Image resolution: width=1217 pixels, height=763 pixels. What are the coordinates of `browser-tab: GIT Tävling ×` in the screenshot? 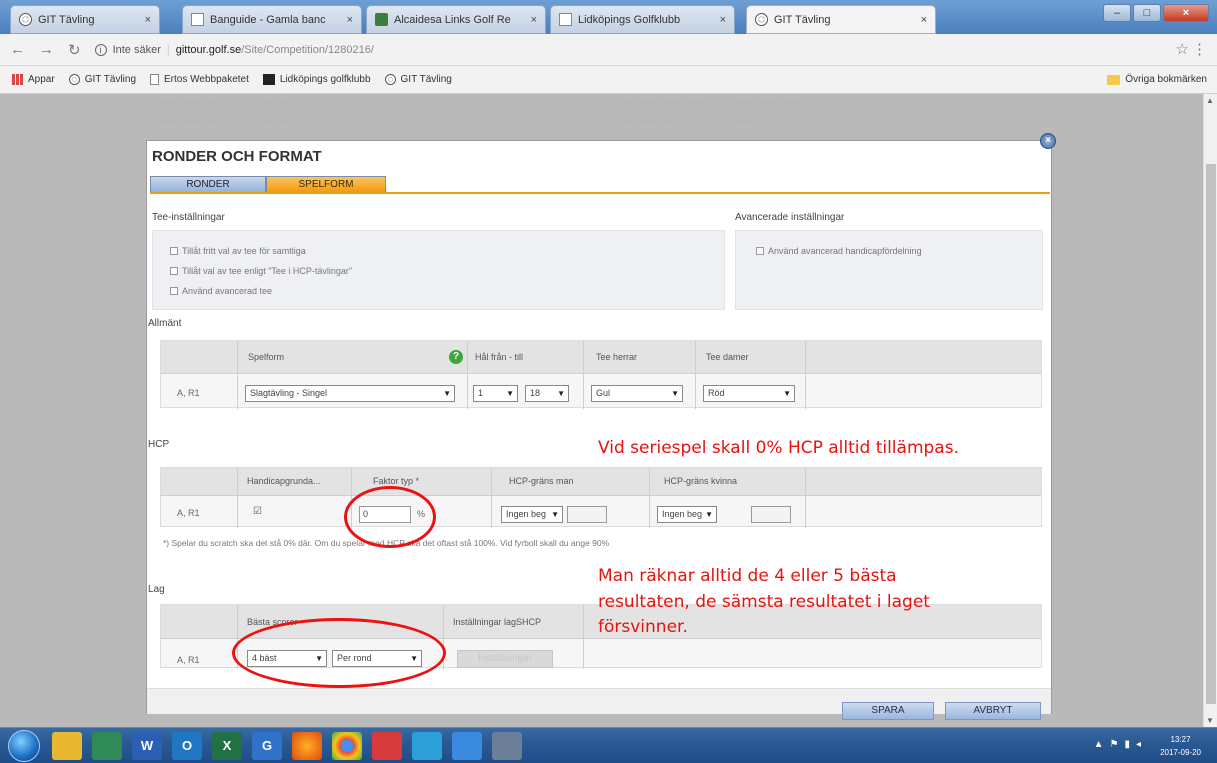 It's located at (85, 19).